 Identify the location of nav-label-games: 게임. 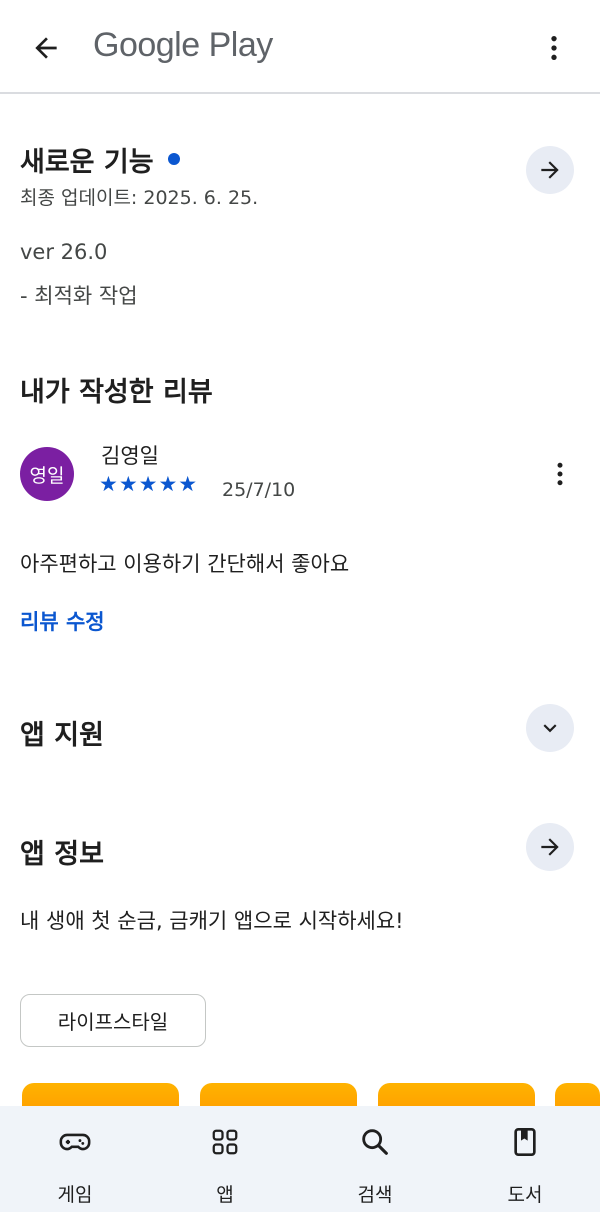
(75, 1195).